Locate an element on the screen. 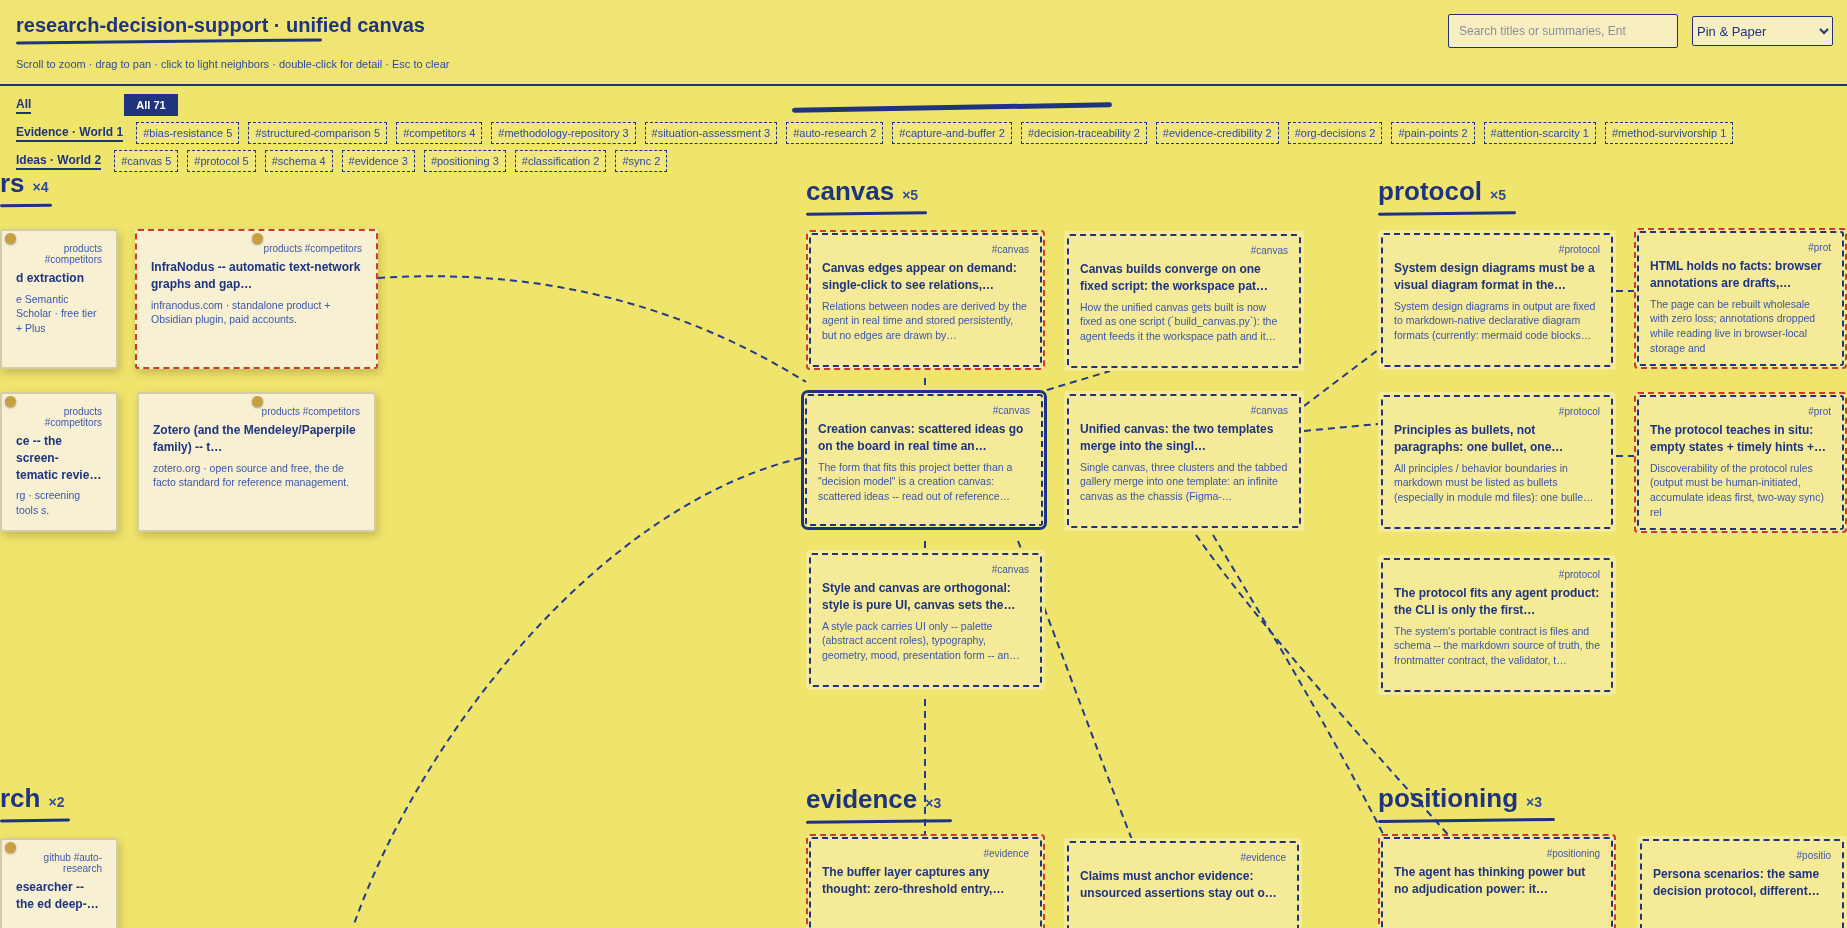 The width and height of the screenshot is (1847, 928). tag-filter-chip: #auto-research 2 is located at coordinates (835, 133).